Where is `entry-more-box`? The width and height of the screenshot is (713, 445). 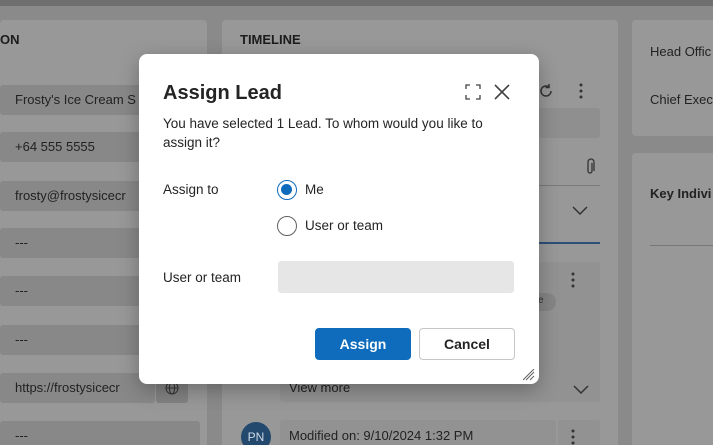
entry-more-box is located at coordinates (579, 432).